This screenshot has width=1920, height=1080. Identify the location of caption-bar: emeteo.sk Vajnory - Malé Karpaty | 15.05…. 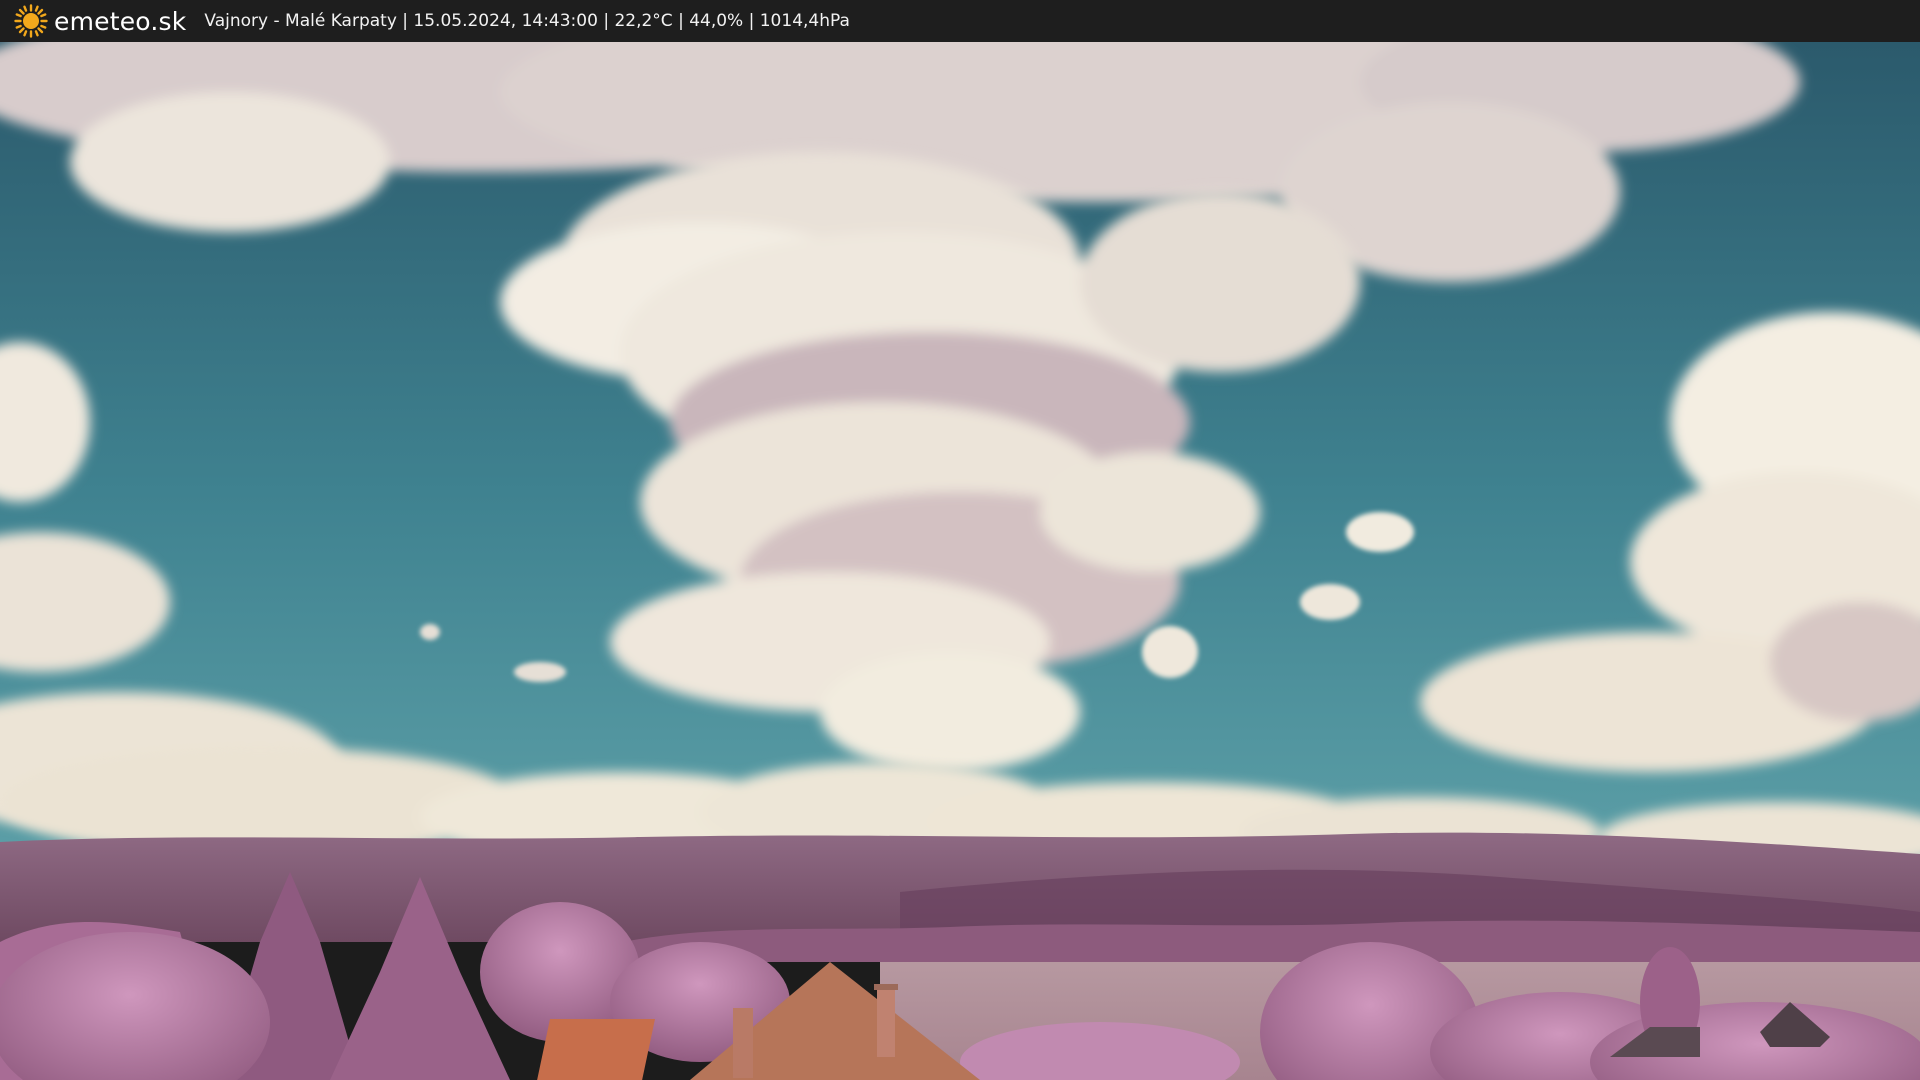
(960, 21).